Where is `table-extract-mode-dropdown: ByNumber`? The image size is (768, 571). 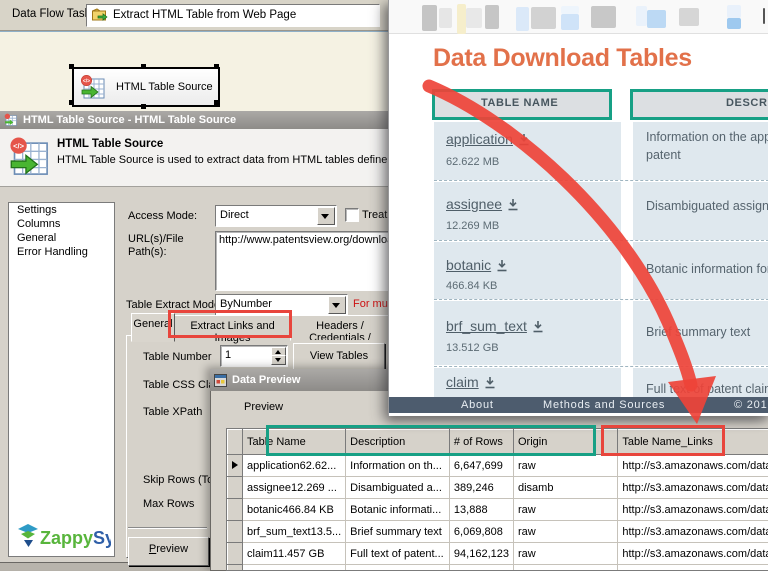
table-extract-mode-dropdown: ByNumber is located at coordinates (281, 305).